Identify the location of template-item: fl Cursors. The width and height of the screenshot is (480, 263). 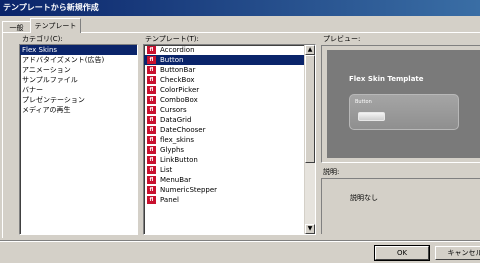
(229, 110).